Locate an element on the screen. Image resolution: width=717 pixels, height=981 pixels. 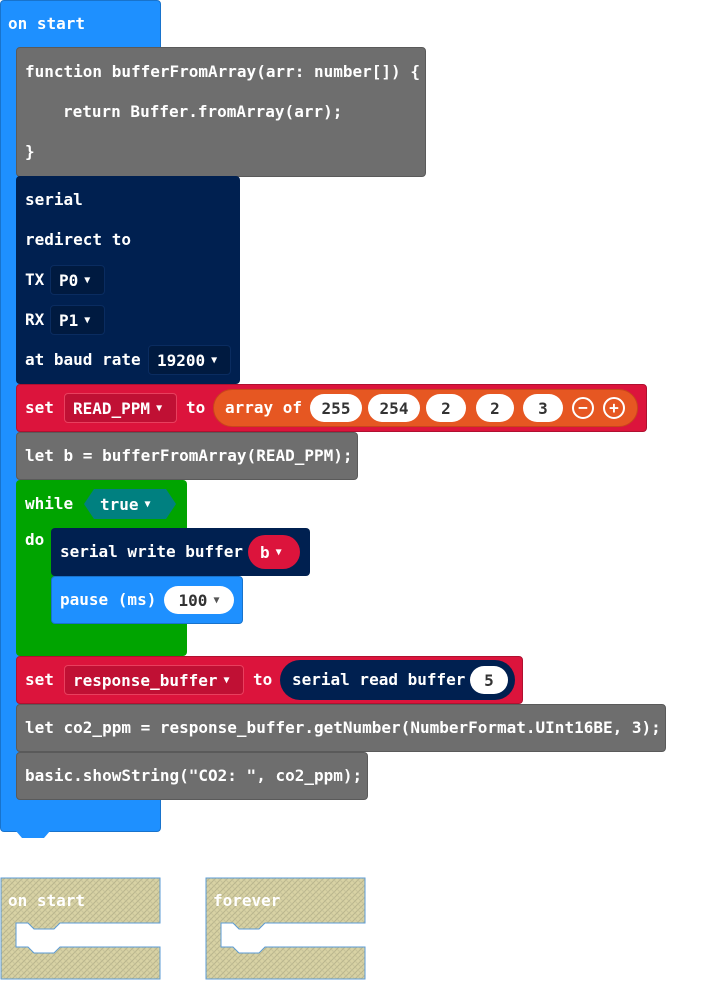
buffer-variable: b is located at coordinates (265, 552).